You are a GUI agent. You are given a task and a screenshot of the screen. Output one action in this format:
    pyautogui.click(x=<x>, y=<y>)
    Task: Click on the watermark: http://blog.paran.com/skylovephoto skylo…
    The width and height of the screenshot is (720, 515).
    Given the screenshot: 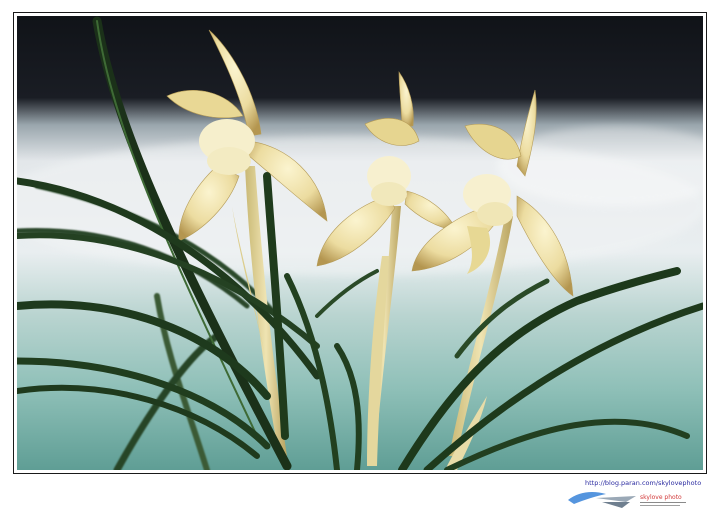 What is the action you would take?
    pyautogui.click(x=637, y=494)
    